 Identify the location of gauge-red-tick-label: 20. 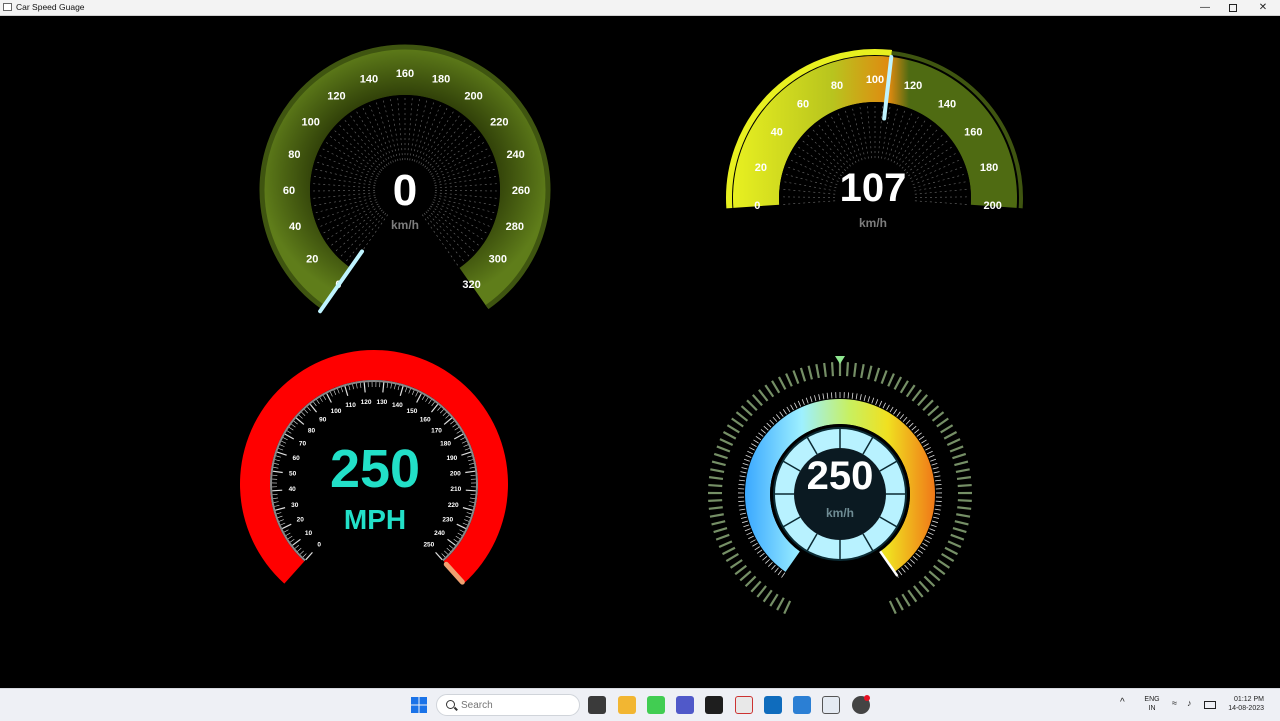
(301, 520).